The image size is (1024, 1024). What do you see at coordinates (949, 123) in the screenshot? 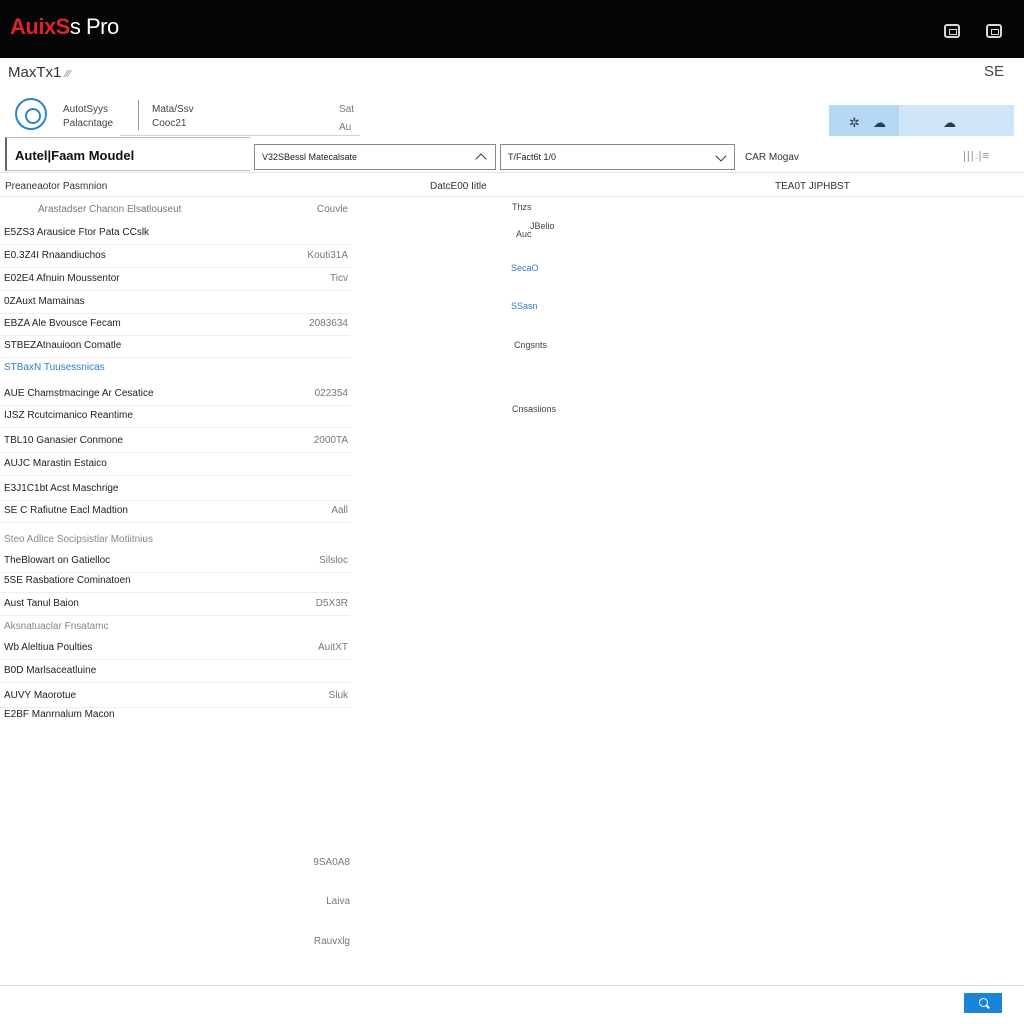
I see `cloud-upload-icon: ☁` at bounding box center [949, 123].